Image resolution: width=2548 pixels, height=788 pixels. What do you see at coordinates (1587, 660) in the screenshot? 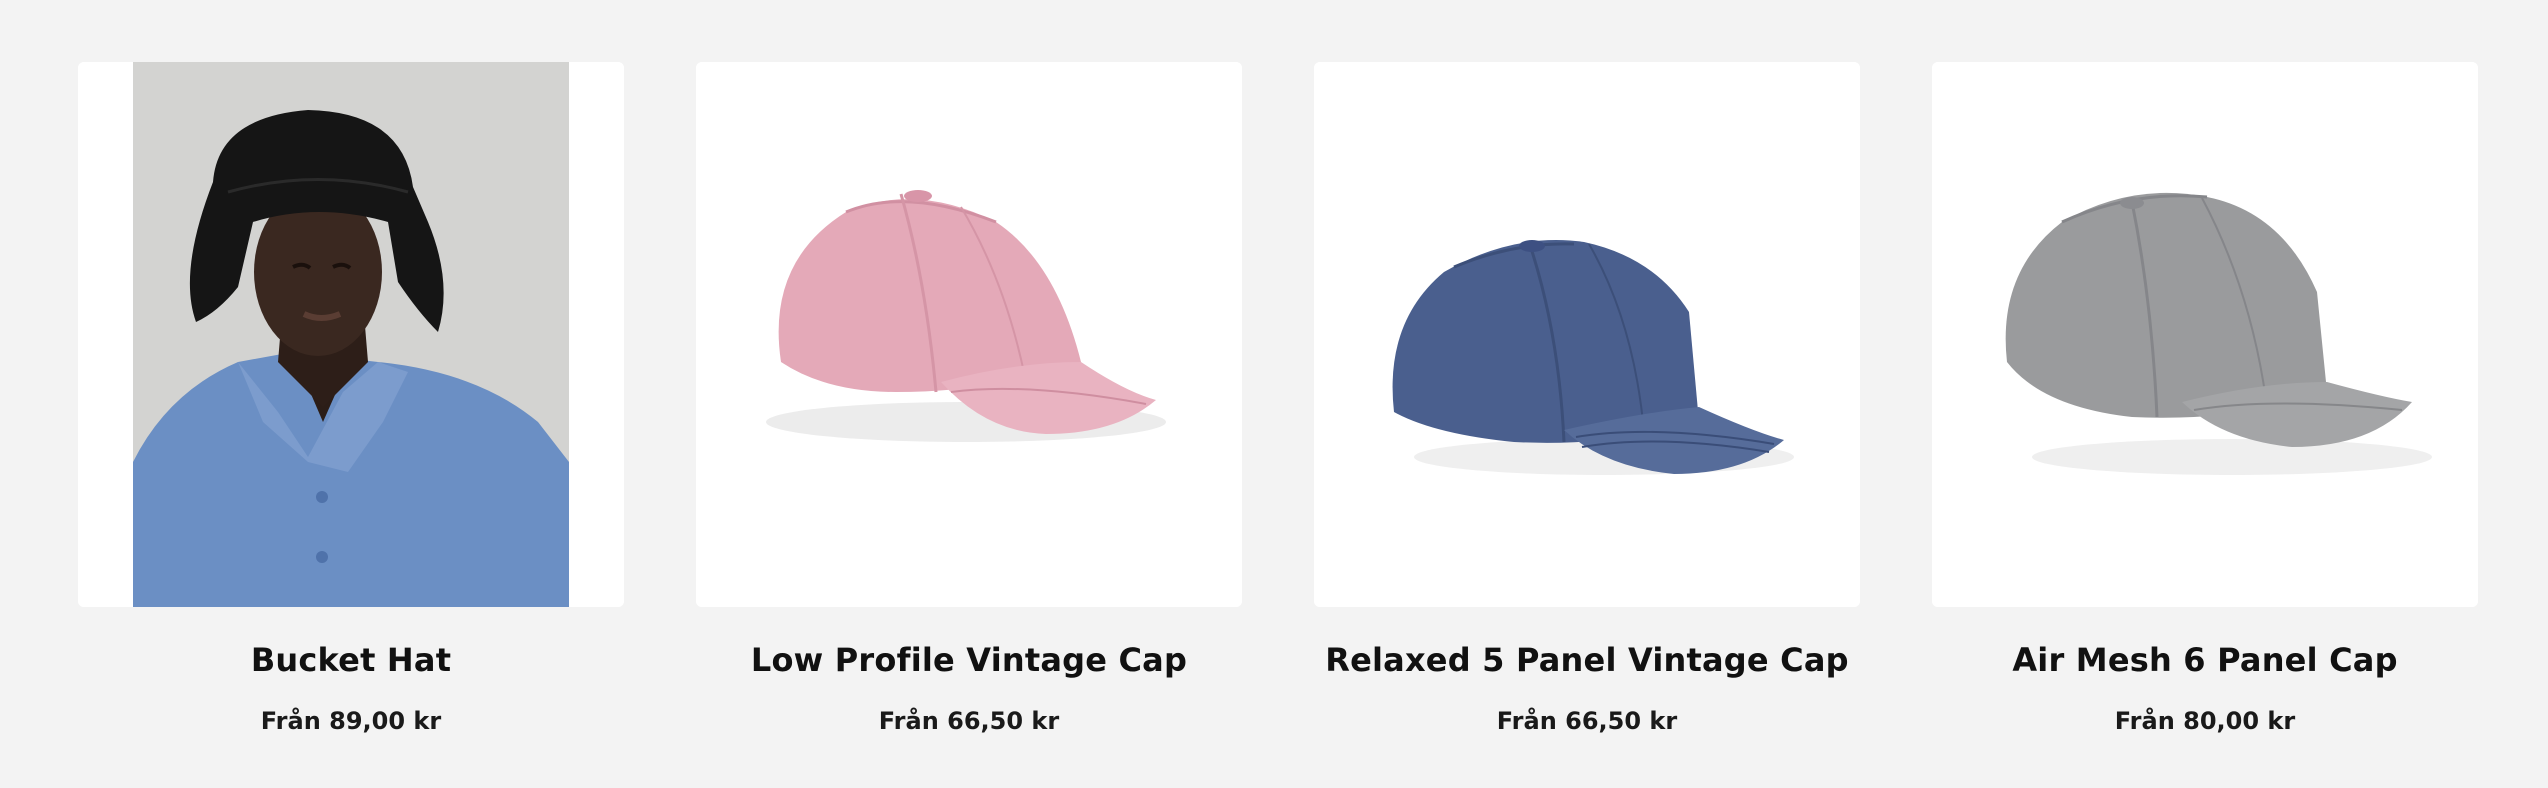
I see `product-title: Relaxed 5 Panel Vintage Cap` at bounding box center [1587, 660].